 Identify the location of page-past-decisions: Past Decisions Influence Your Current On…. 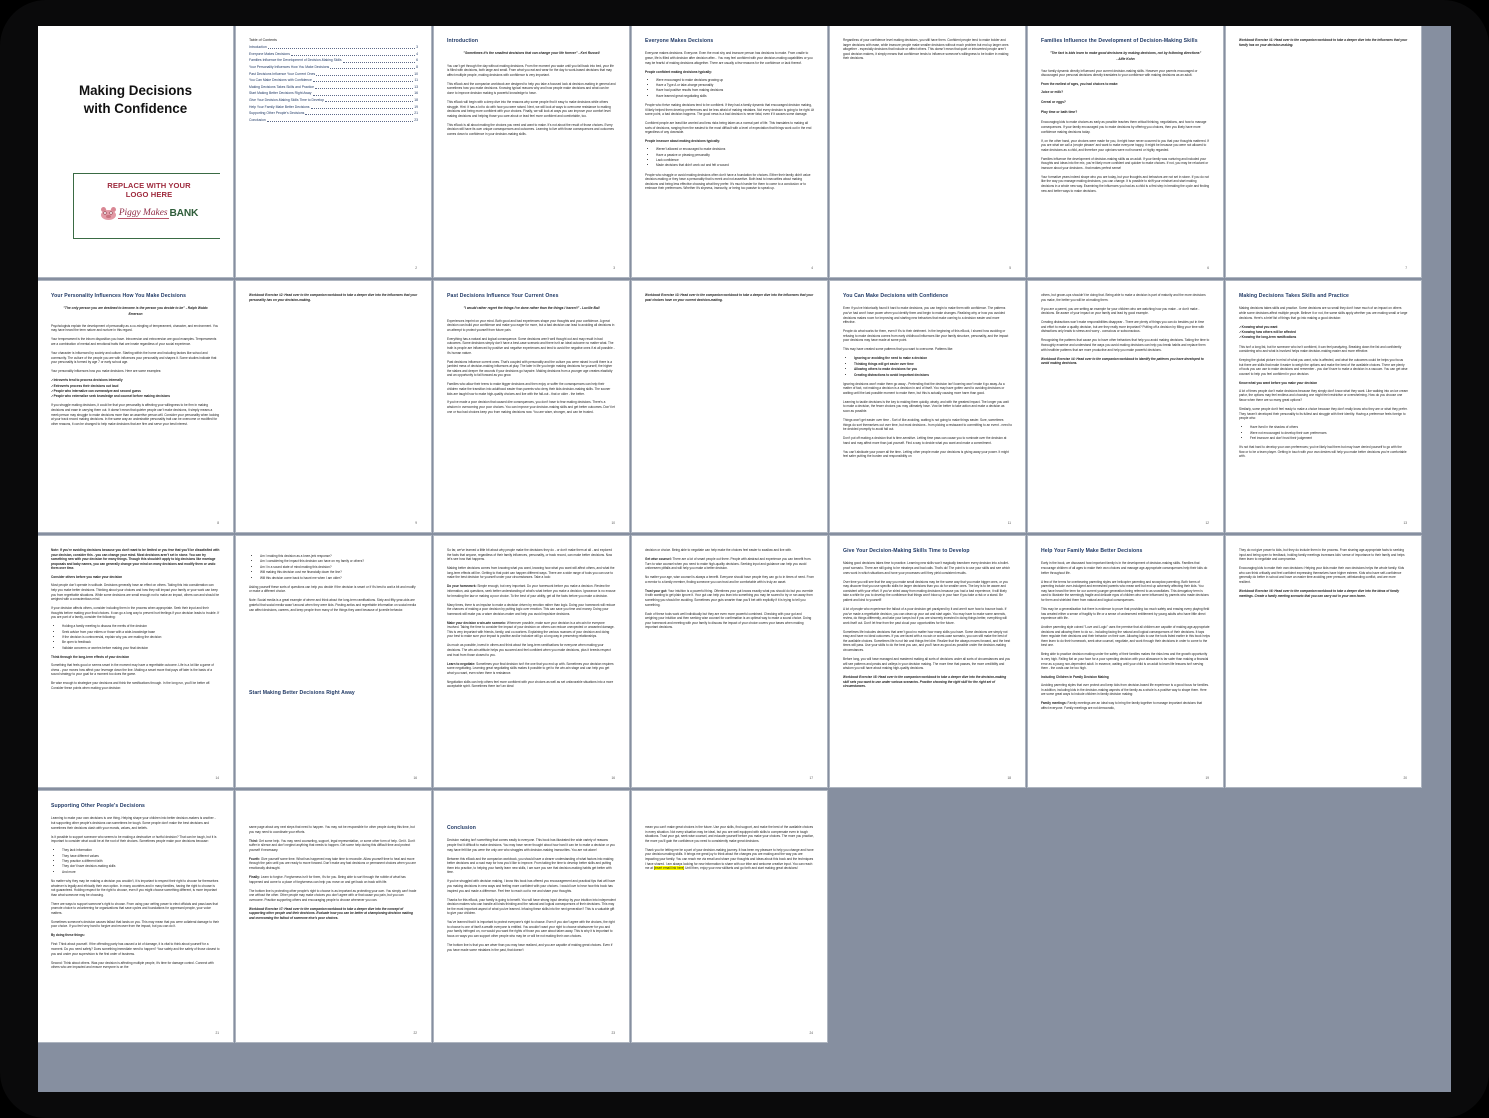
(531, 406).